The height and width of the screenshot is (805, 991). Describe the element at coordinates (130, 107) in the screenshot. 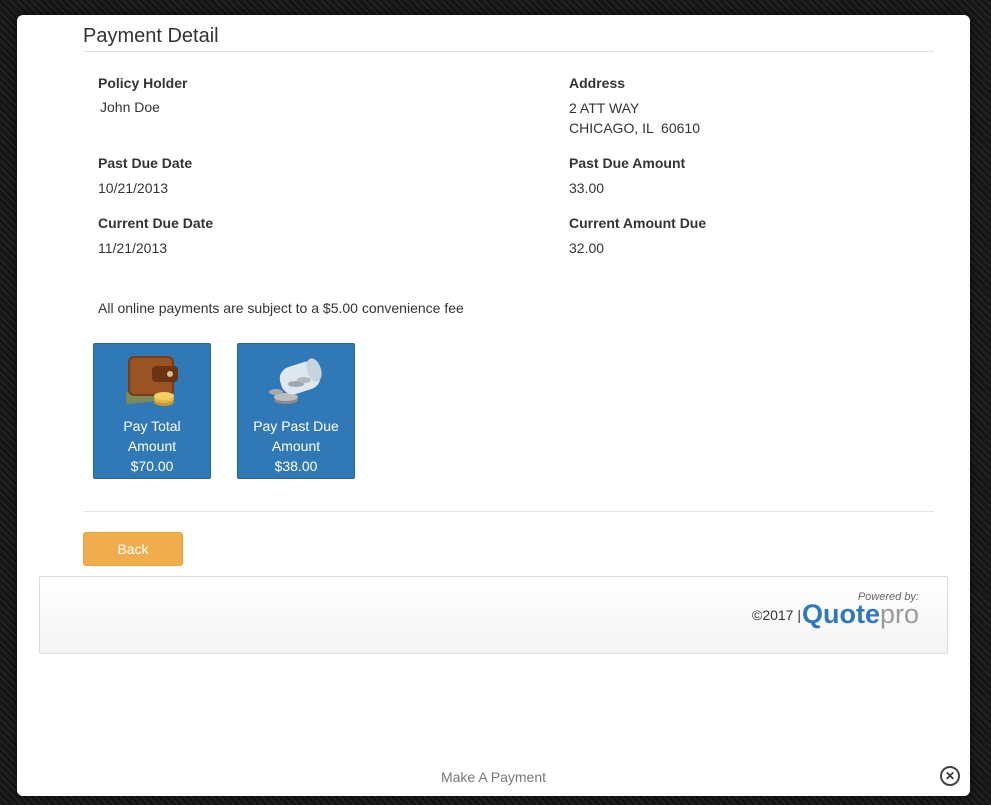

I see `policy-holder-value: John Doe` at that location.